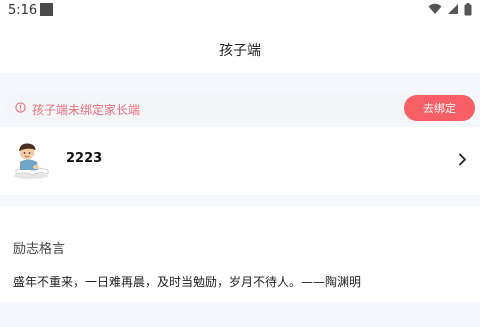  What do you see at coordinates (468, 9) in the screenshot?
I see `battery-icon` at bounding box center [468, 9].